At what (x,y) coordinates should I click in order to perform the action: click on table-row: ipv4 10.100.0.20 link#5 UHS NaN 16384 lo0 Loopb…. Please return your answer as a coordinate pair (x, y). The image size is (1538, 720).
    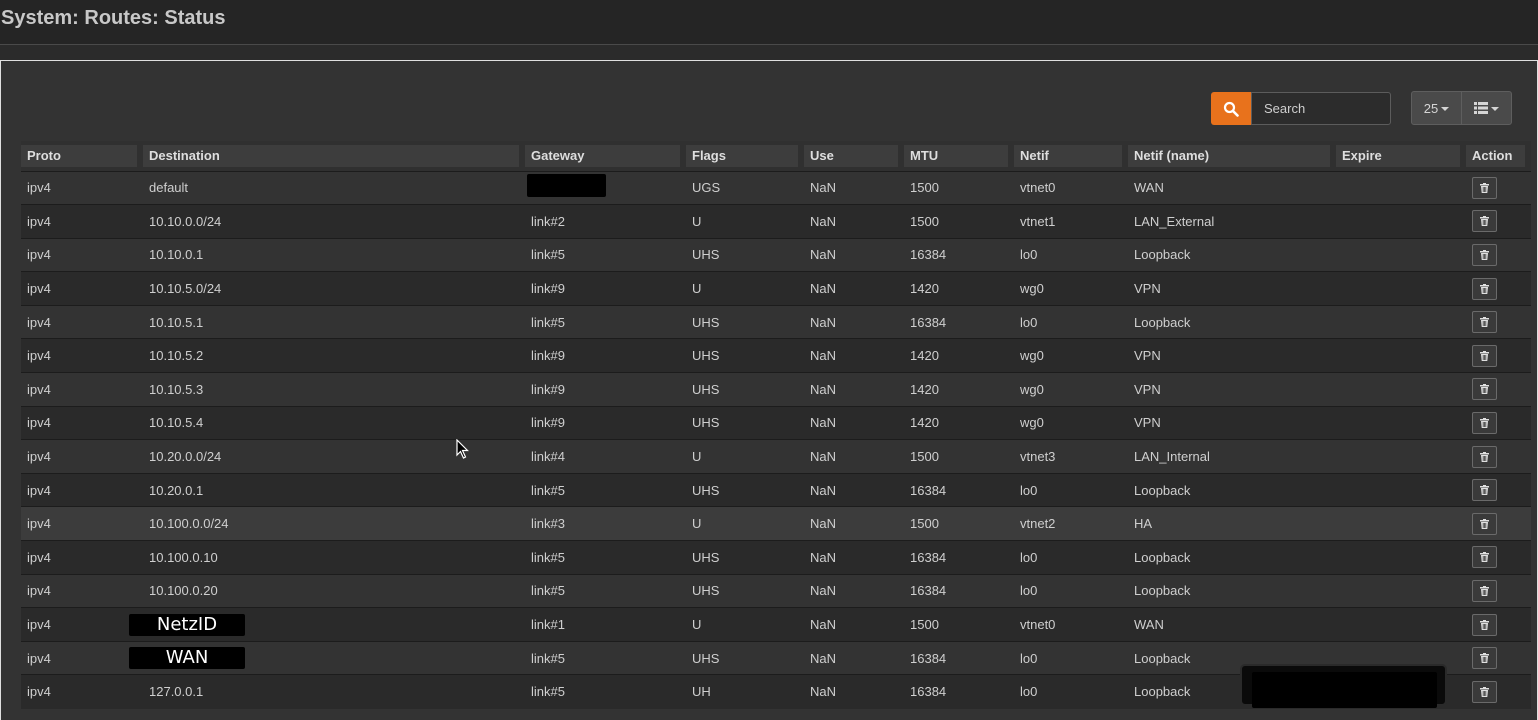
    Looking at the image, I should click on (776, 591).